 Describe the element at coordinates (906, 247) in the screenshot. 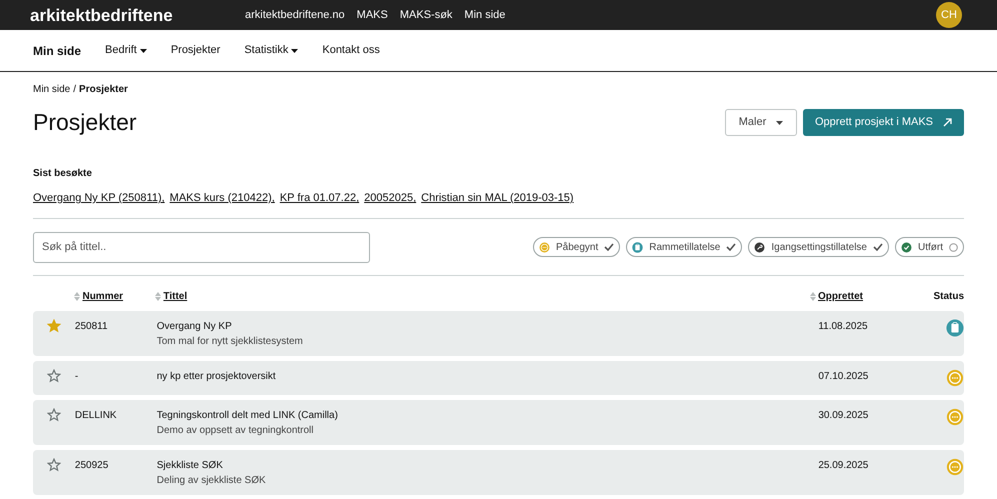

I see `check-circle-icon` at that location.